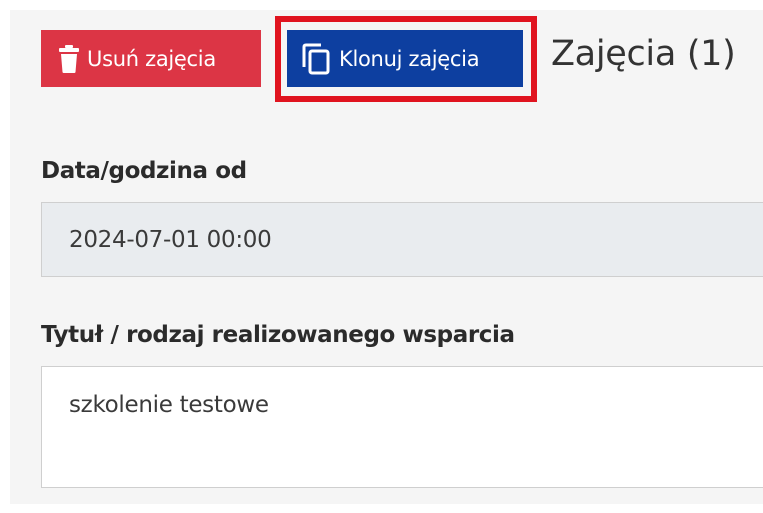  Describe the element at coordinates (402, 239) in the screenshot. I see `date-from-field: 2024-07-01 00:00` at that location.